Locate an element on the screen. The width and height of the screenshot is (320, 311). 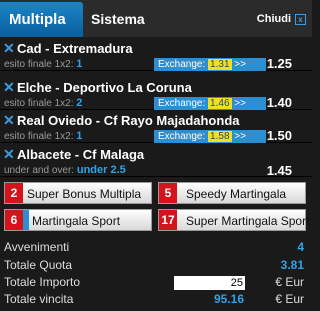
promo-martingala-sport: 6 Martingala Sport is located at coordinates (78, 220).